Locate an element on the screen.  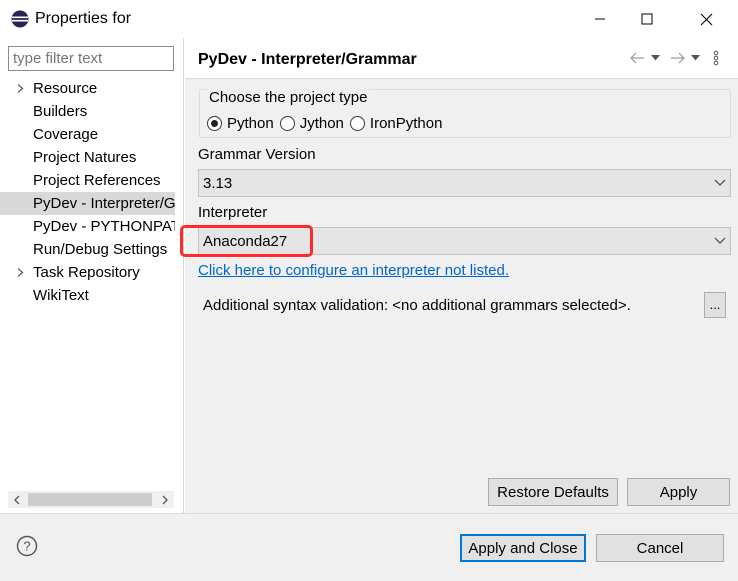
view-menu-button is located at coordinates (716, 58).